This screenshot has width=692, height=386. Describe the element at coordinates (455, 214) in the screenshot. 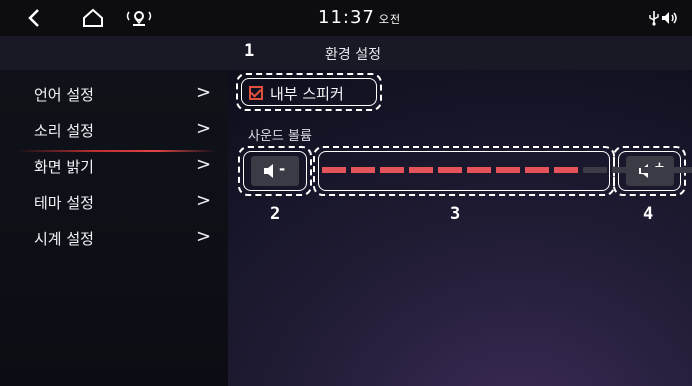

I see `annotation-3: 3` at that location.